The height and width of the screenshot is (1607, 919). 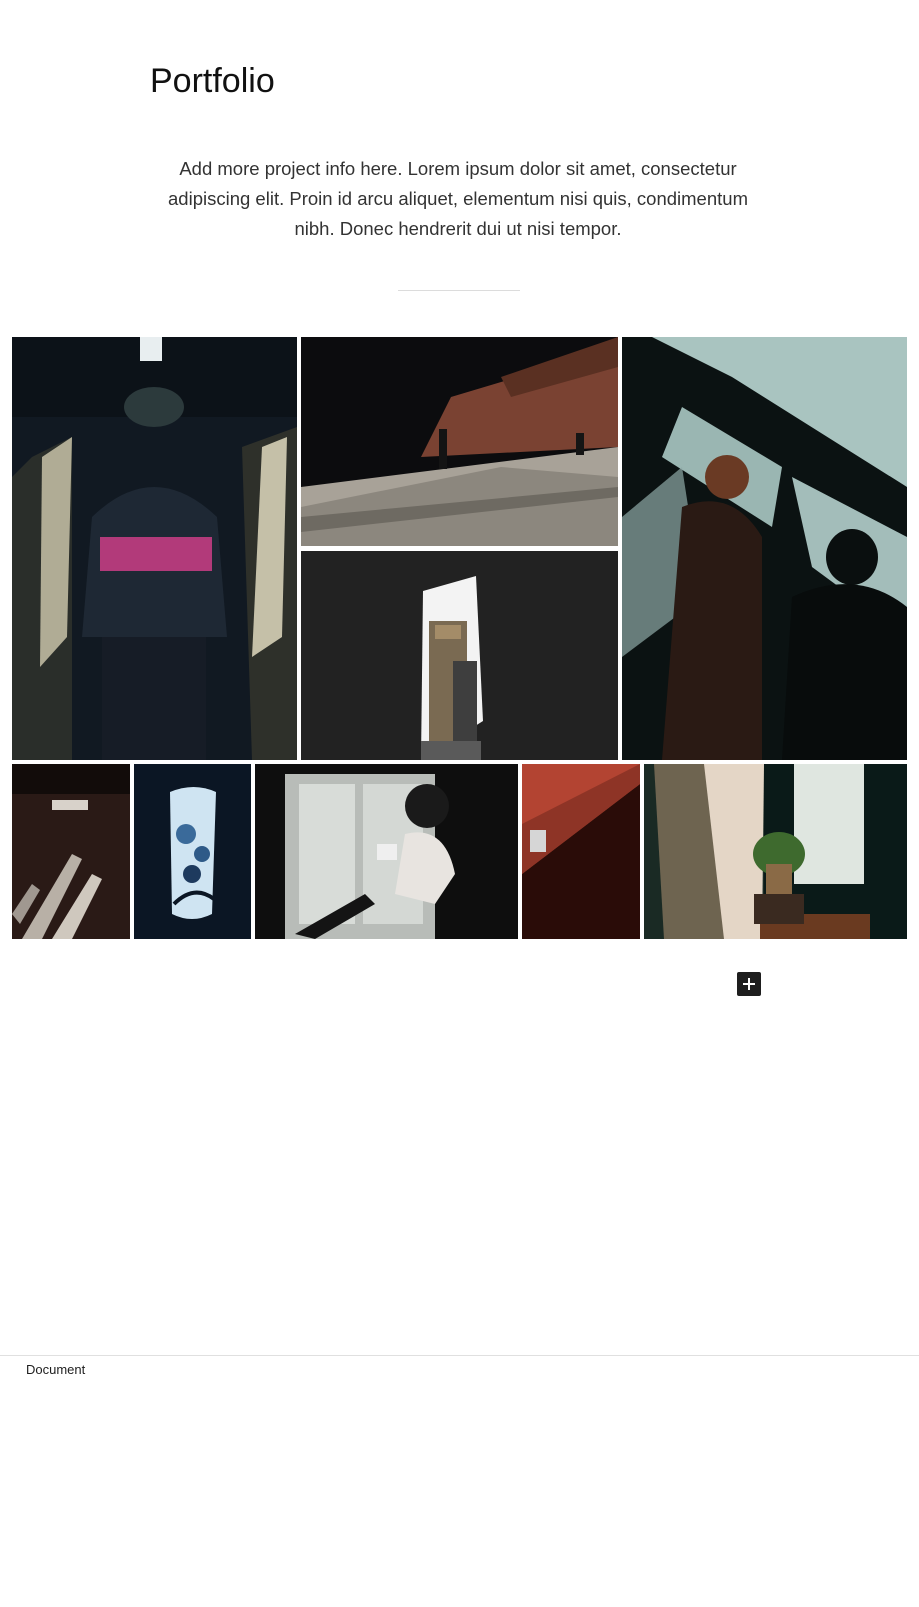 I want to click on gallery-image-red-wall-lamp, so click(x=581, y=851).